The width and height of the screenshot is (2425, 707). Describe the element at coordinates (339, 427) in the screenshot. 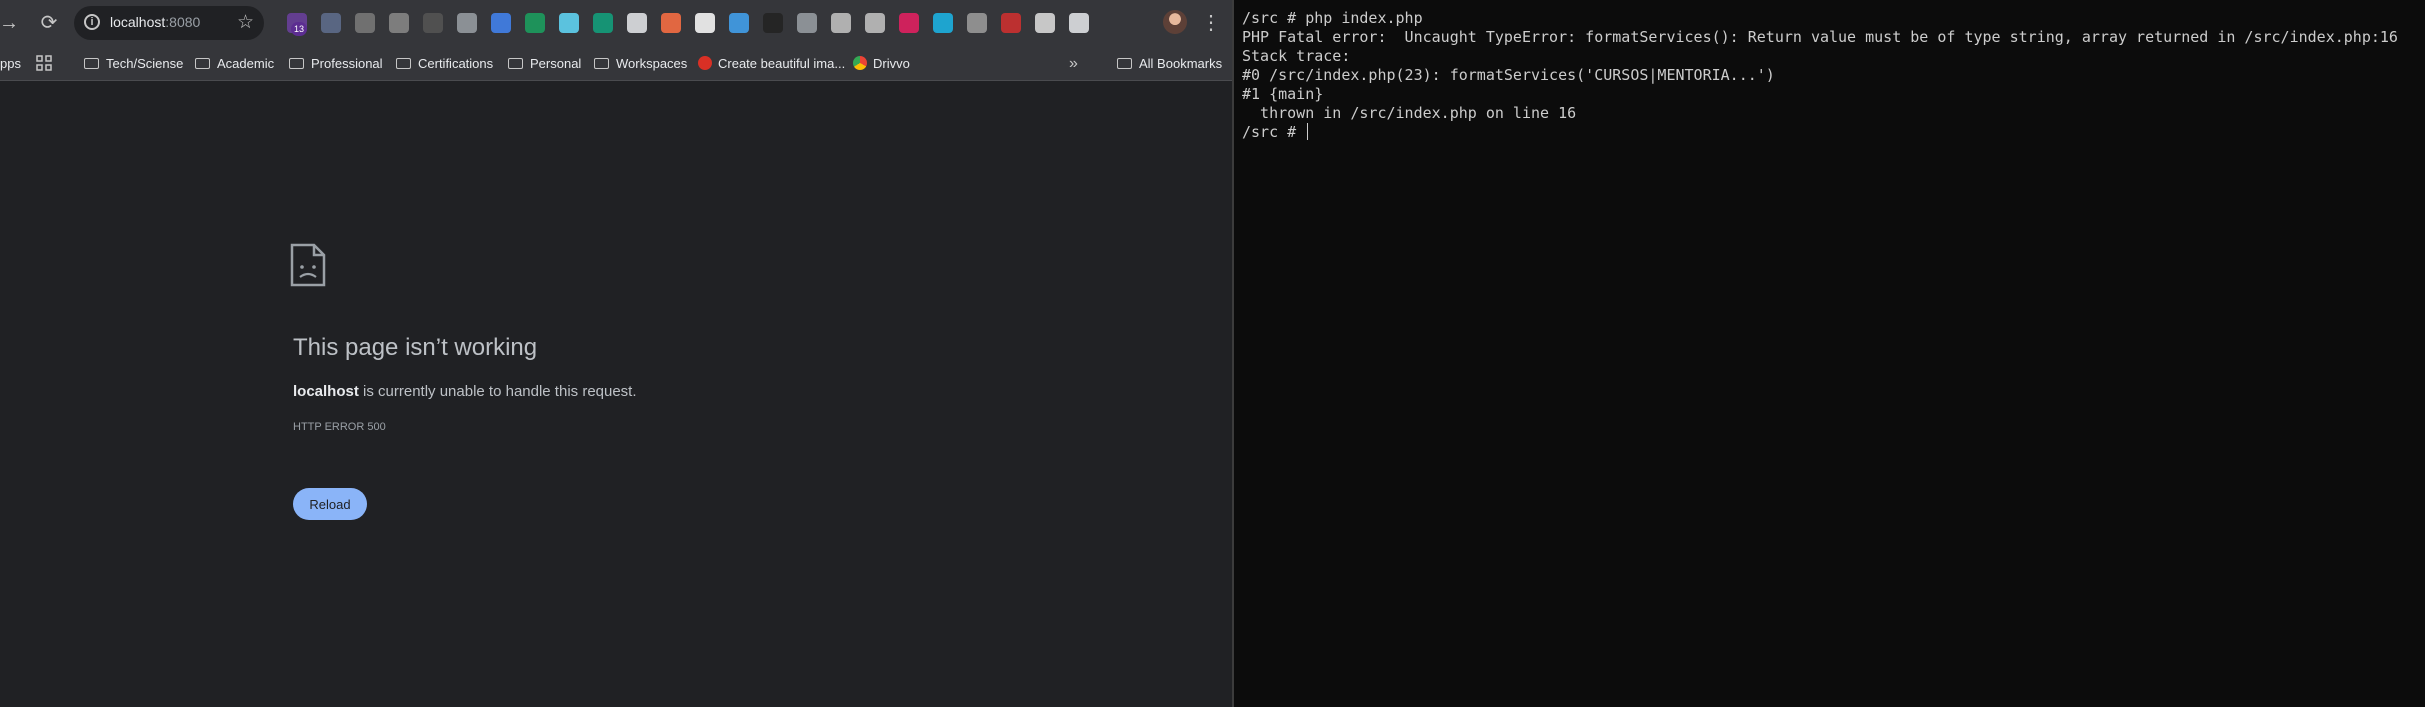

I see `error-code: HTTP ERROR 500` at that location.